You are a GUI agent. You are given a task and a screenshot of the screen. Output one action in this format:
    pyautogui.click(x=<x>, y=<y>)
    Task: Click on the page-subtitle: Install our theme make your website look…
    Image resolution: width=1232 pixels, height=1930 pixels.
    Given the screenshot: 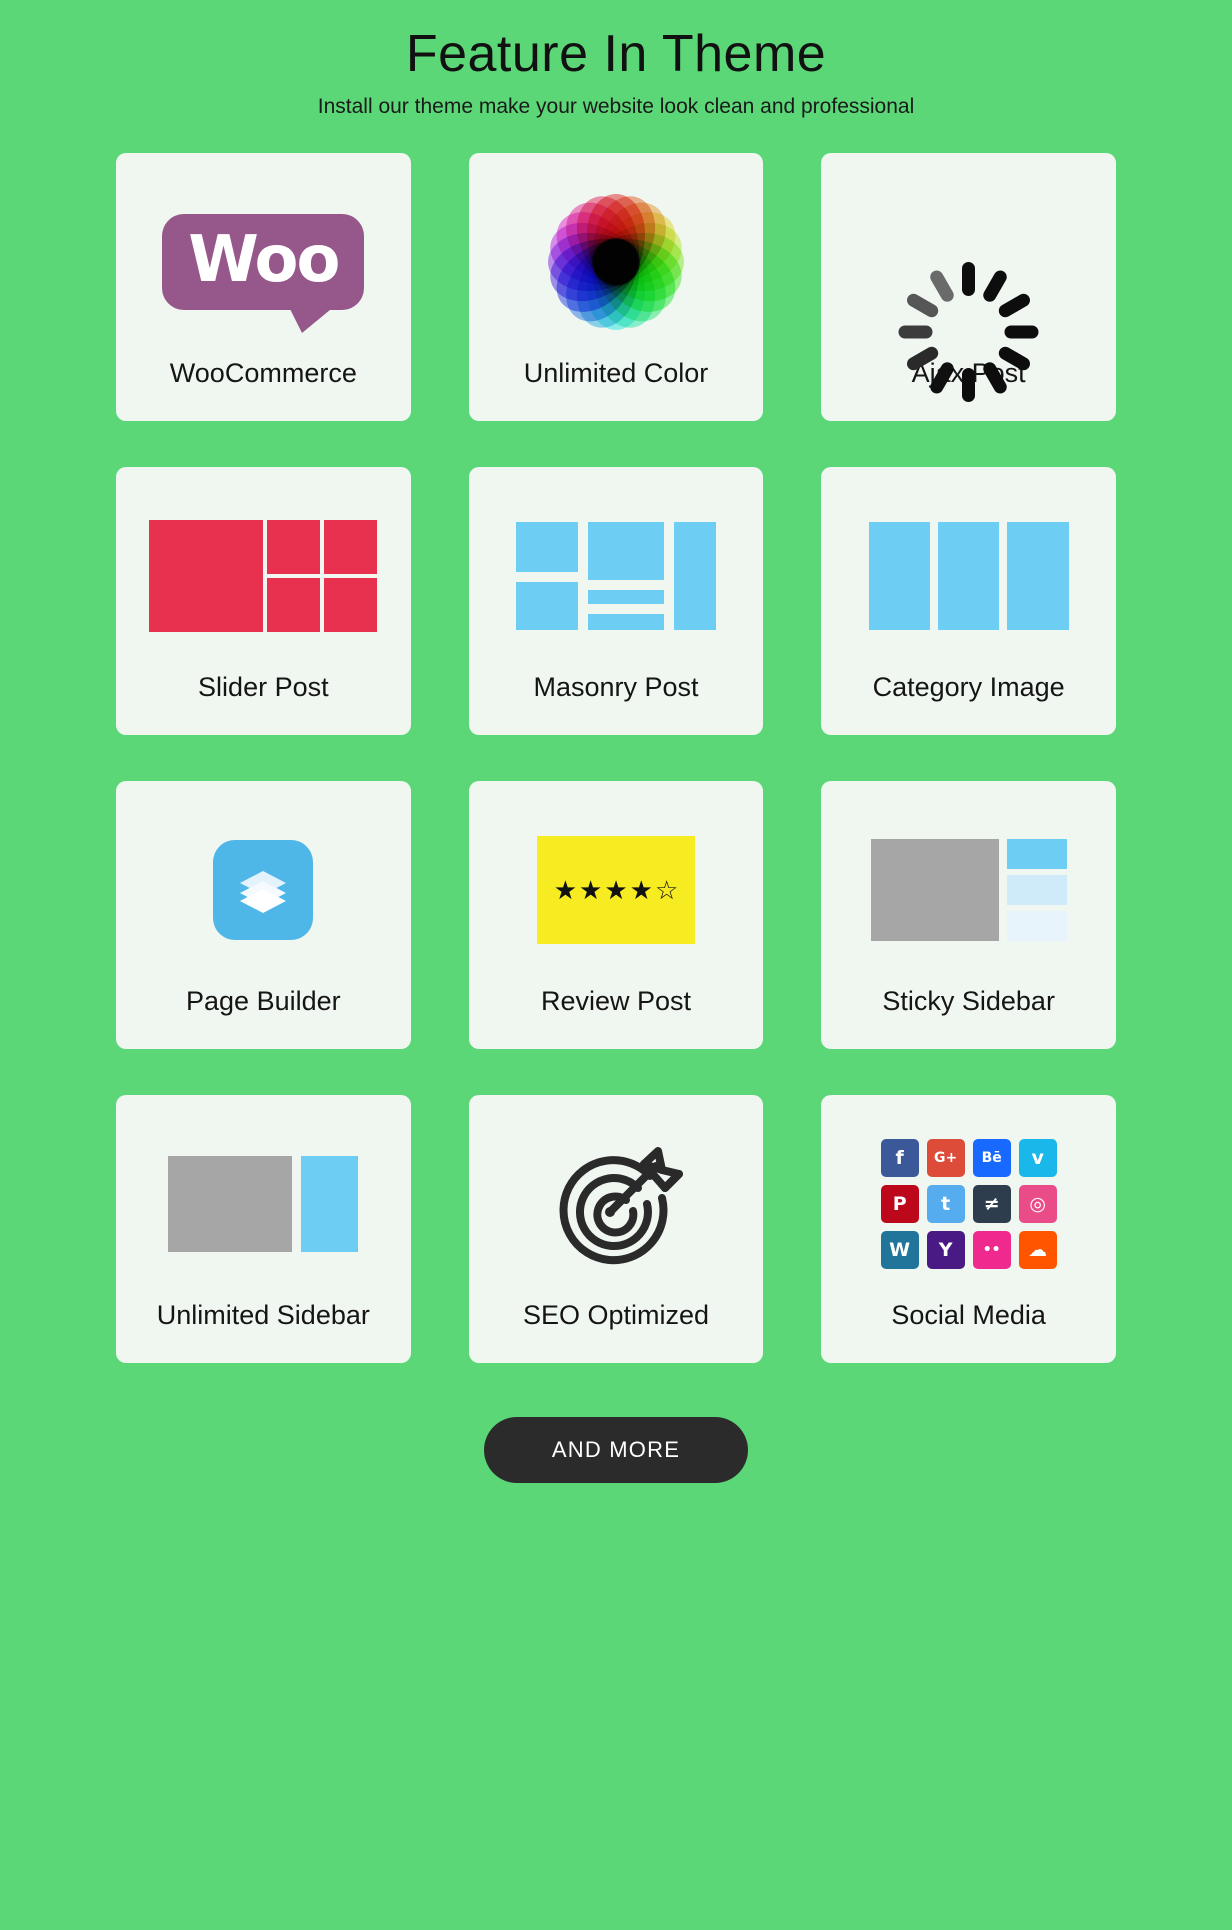 What is the action you would take?
    pyautogui.click(x=616, y=107)
    